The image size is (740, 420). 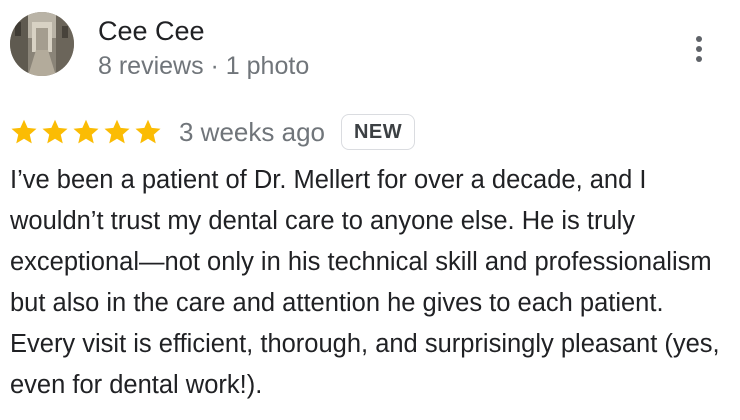 I want to click on rating-row: 3 weeks ago NEW, so click(x=212, y=132).